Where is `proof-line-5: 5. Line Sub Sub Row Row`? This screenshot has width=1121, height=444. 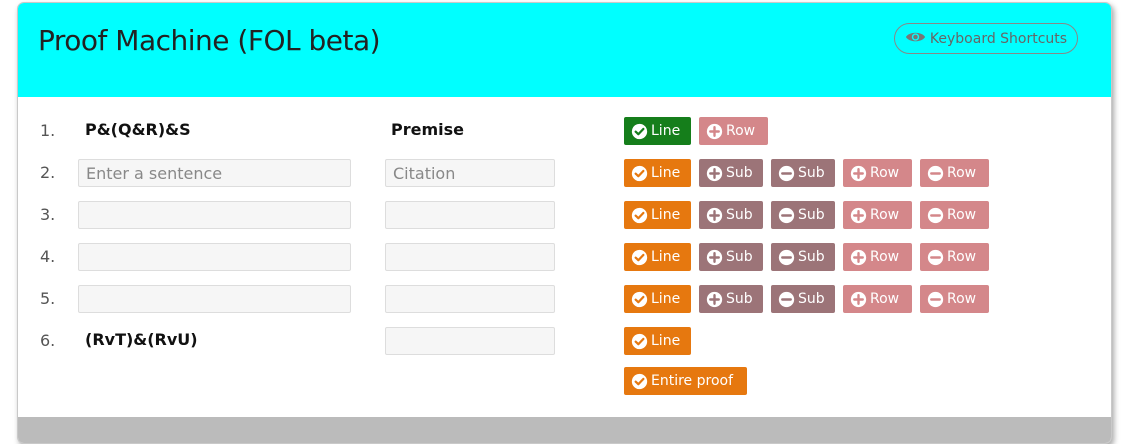 proof-line-5: 5. Line Sub Sub Row Row is located at coordinates (564, 299).